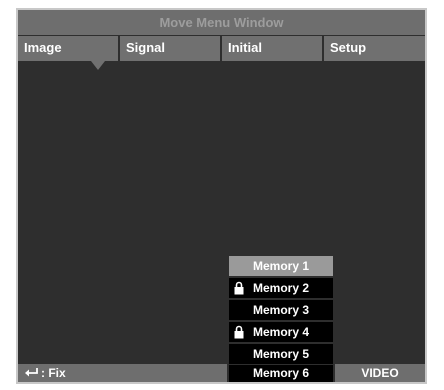 Image resolution: width=444 pixels, height=390 pixels. I want to click on memory-item-2: Memory 2, so click(281, 288).